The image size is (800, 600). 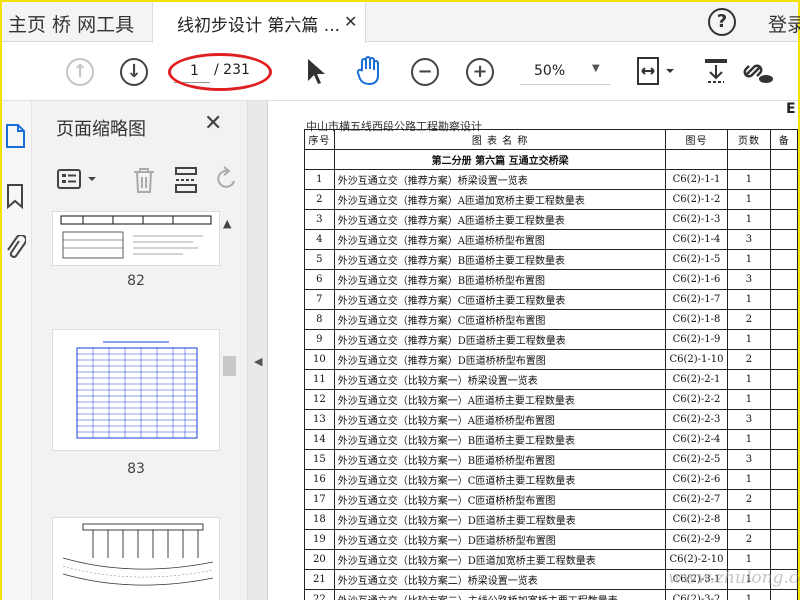 What do you see at coordinates (316, 72) in the screenshot?
I see `select-tool-icon` at bounding box center [316, 72].